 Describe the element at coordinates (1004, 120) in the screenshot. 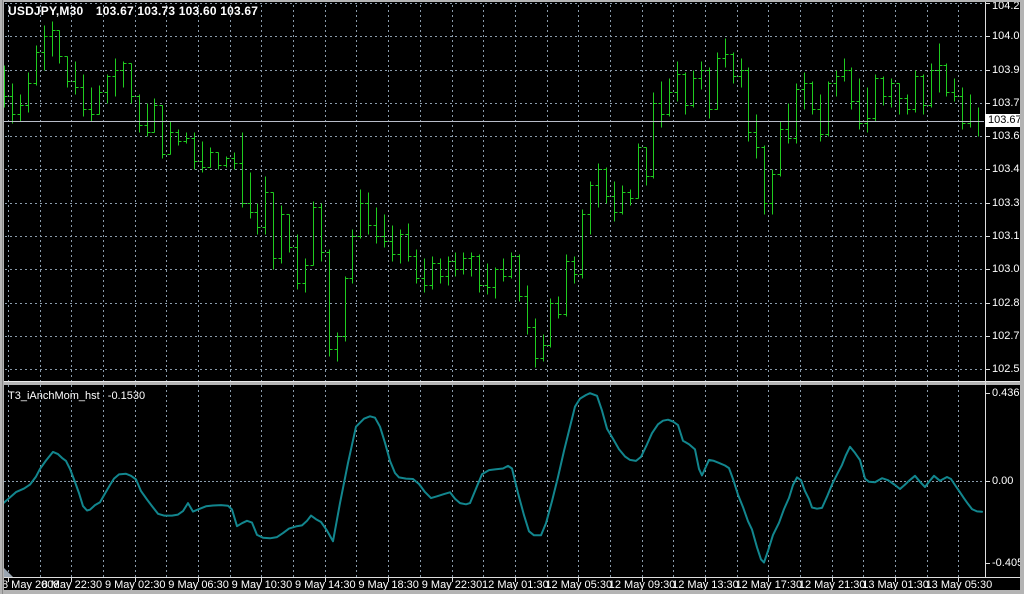

I see `current-price-label: 103.67` at that location.